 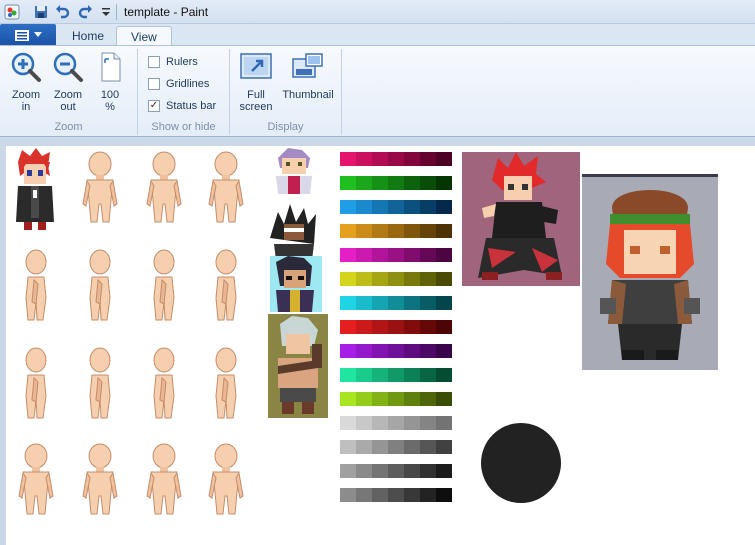 I want to click on swatch-row-cyan, so click(x=396, y=303).